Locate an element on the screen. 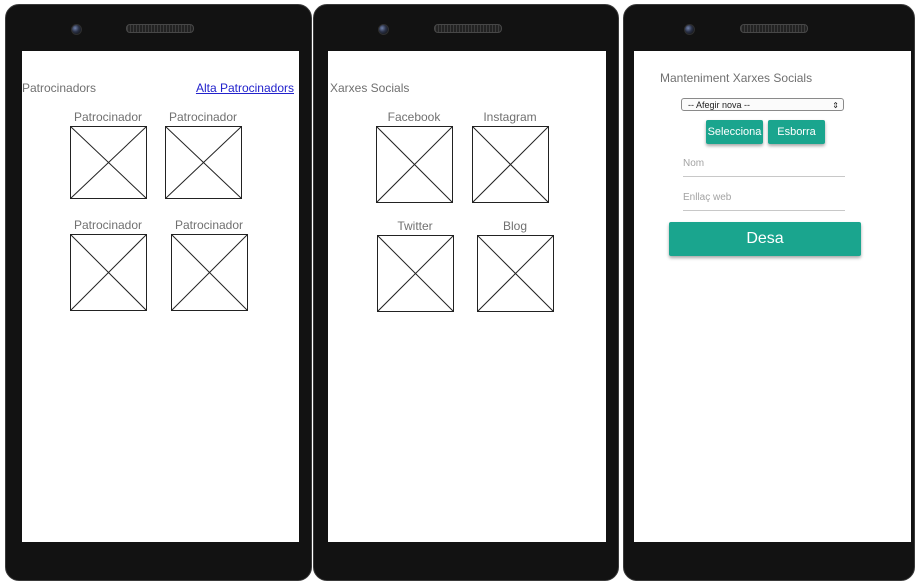 This screenshot has width=915, height=581. social-tile-instagram: Instagram is located at coordinates (510, 156).